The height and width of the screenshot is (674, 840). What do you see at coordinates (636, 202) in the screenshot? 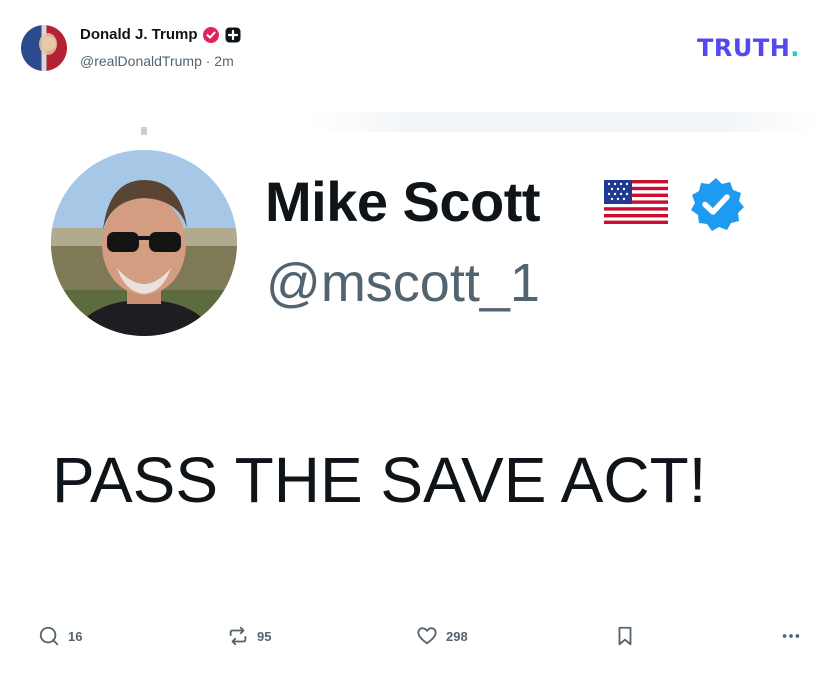
I see `us-flag-icon` at bounding box center [636, 202].